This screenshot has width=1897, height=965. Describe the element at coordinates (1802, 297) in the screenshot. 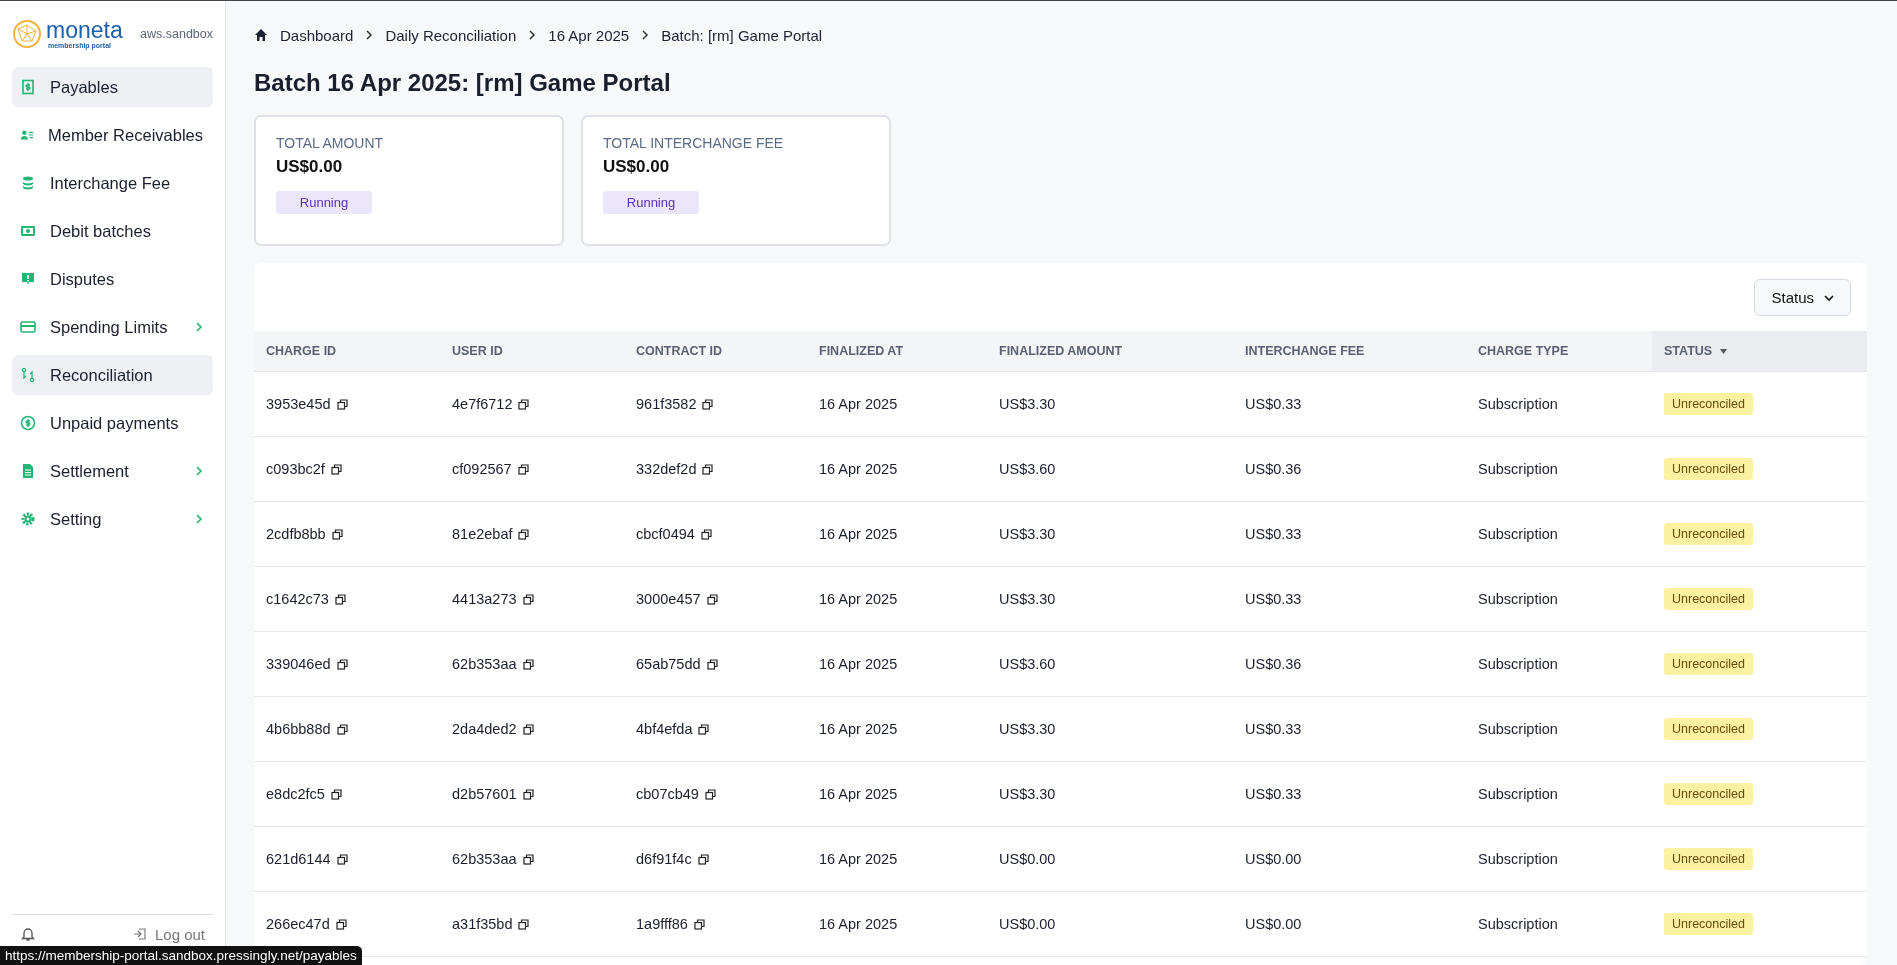

I see `status-filter-button: Status` at that location.